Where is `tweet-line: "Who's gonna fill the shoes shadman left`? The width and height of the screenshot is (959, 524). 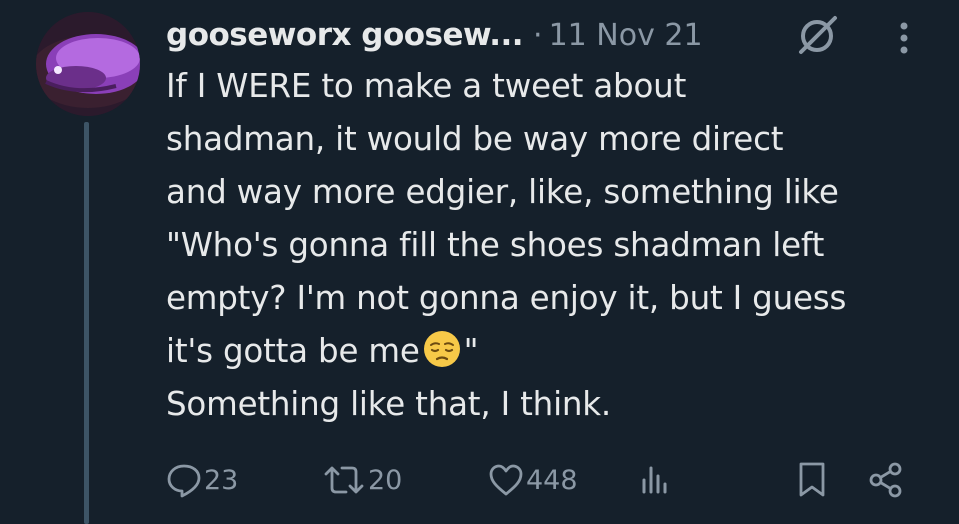 tweet-line: "Who's gonna fill the shoes shadman left is located at coordinates (495, 245).